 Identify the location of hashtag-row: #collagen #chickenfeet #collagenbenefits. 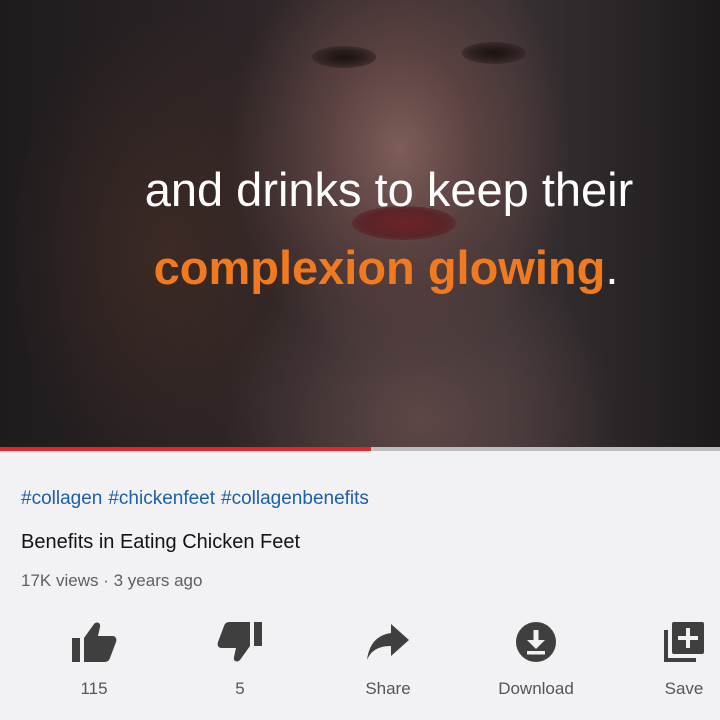
(198, 499).